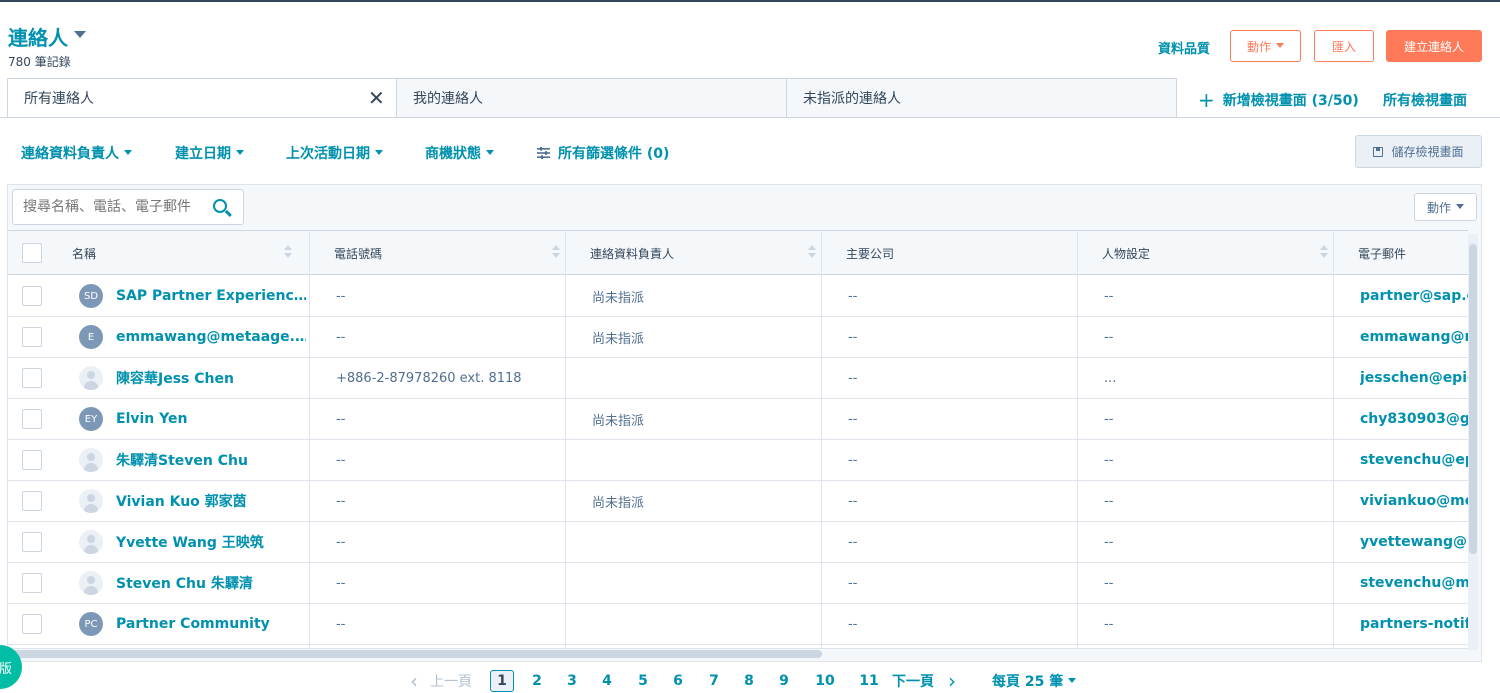 The width and height of the screenshot is (1500, 693). Describe the element at coordinates (1414, 583) in the screenshot. I see `email-link: stevenchu@meta` at that location.